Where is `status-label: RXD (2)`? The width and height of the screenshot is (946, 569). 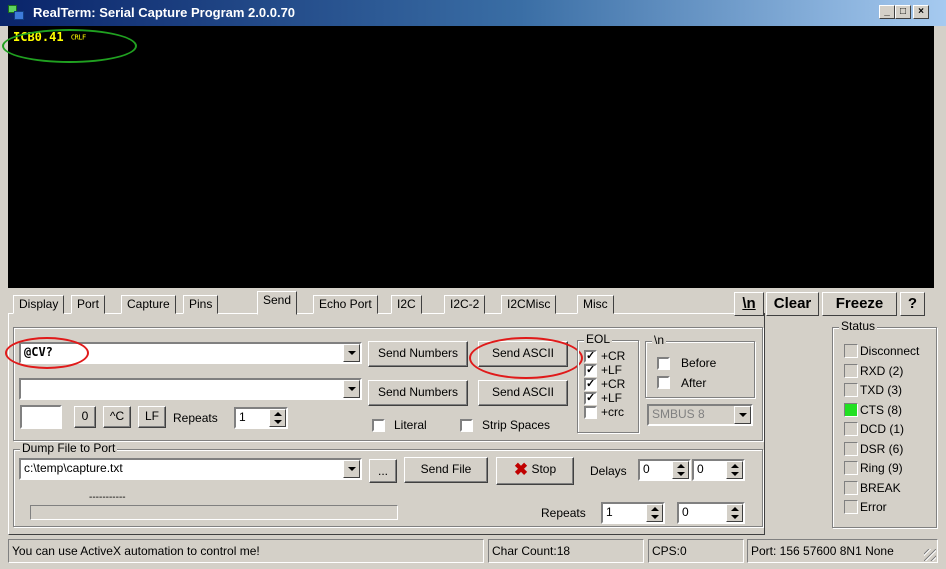 status-label: RXD (2) is located at coordinates (882, 370).